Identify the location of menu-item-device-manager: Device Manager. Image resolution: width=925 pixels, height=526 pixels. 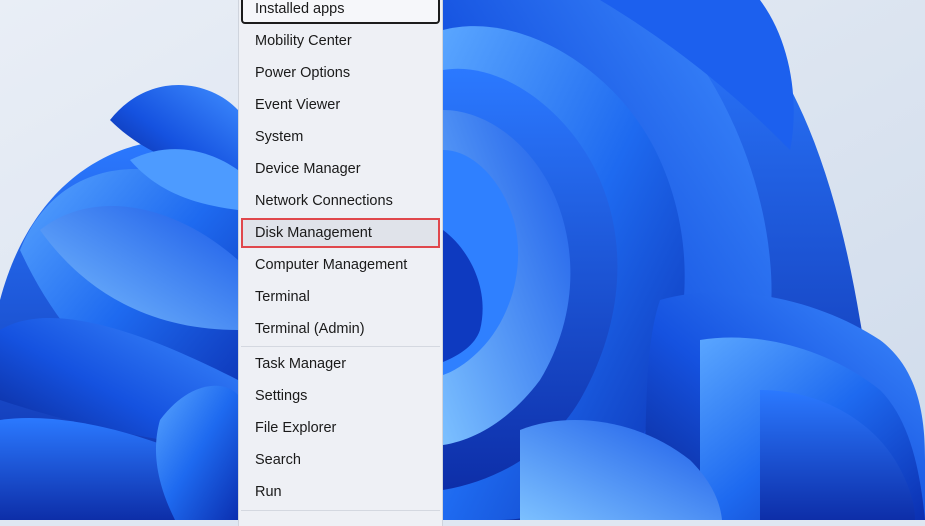
(340, 169).